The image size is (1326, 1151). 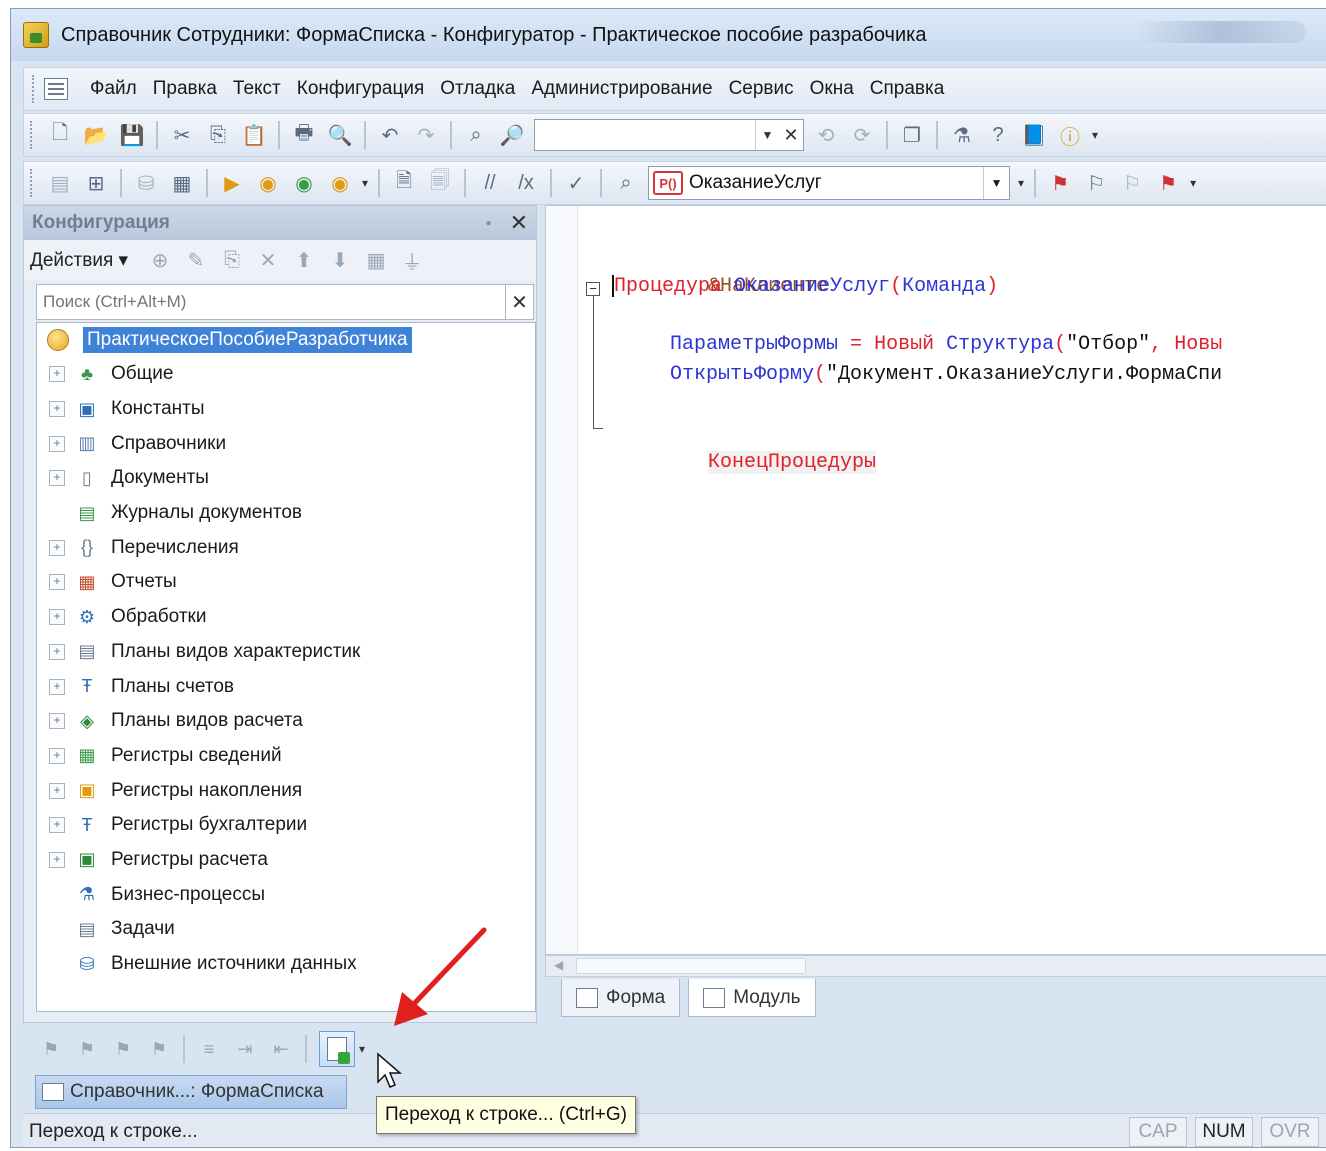 I want to click on window-controls, so click(x=1221, y=32).